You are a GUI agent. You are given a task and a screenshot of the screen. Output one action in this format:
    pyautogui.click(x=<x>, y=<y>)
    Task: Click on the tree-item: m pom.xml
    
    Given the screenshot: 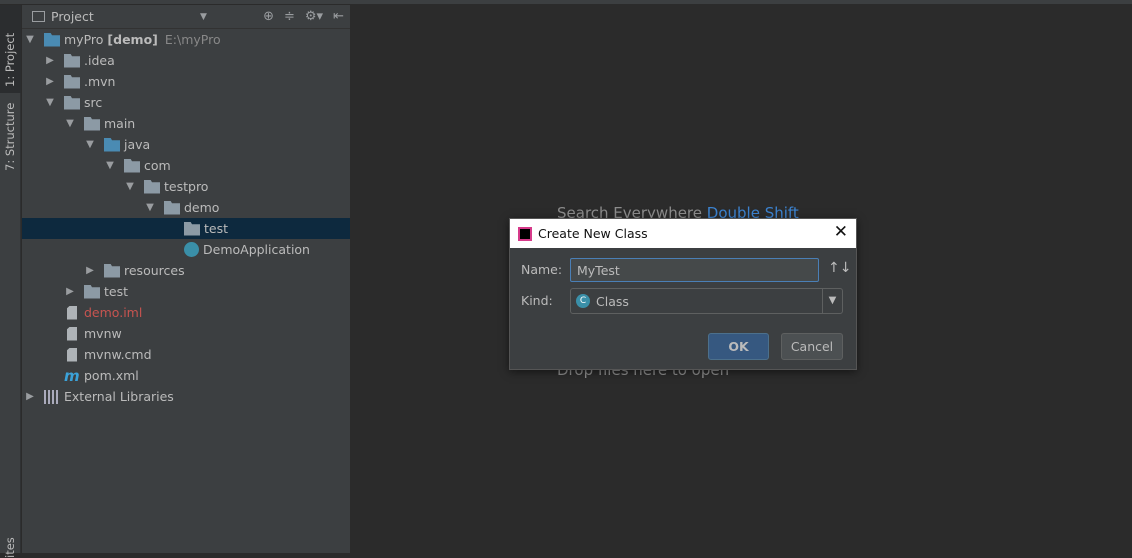 What is the action you would take?
    pyautogui.click(x=186, y=375)
    